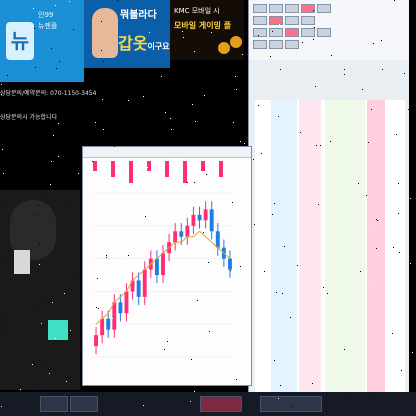 Image resolution: width=416 pixels, height=416 pixels. Describe the element at coordinates (22, 262) in the screenshot. I see `badge-shape` at that location.